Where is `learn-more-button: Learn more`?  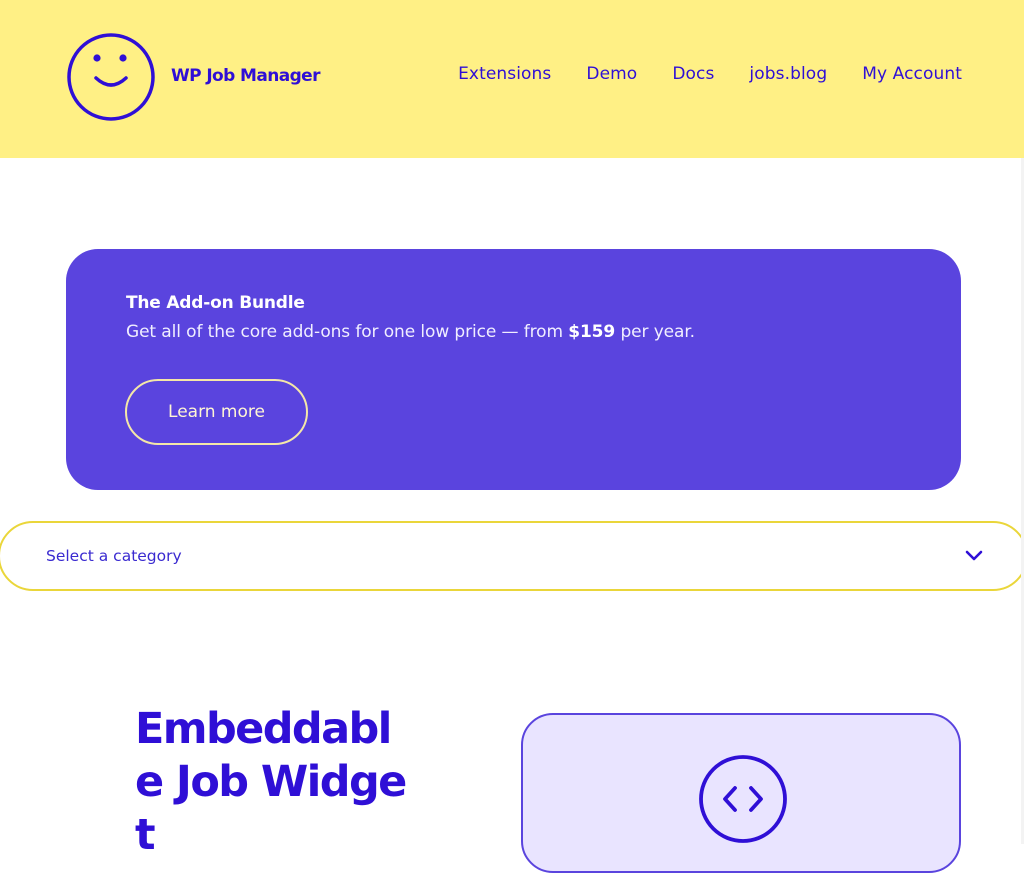
learn-more-button: Learn more is located at coordinates (216, 412).